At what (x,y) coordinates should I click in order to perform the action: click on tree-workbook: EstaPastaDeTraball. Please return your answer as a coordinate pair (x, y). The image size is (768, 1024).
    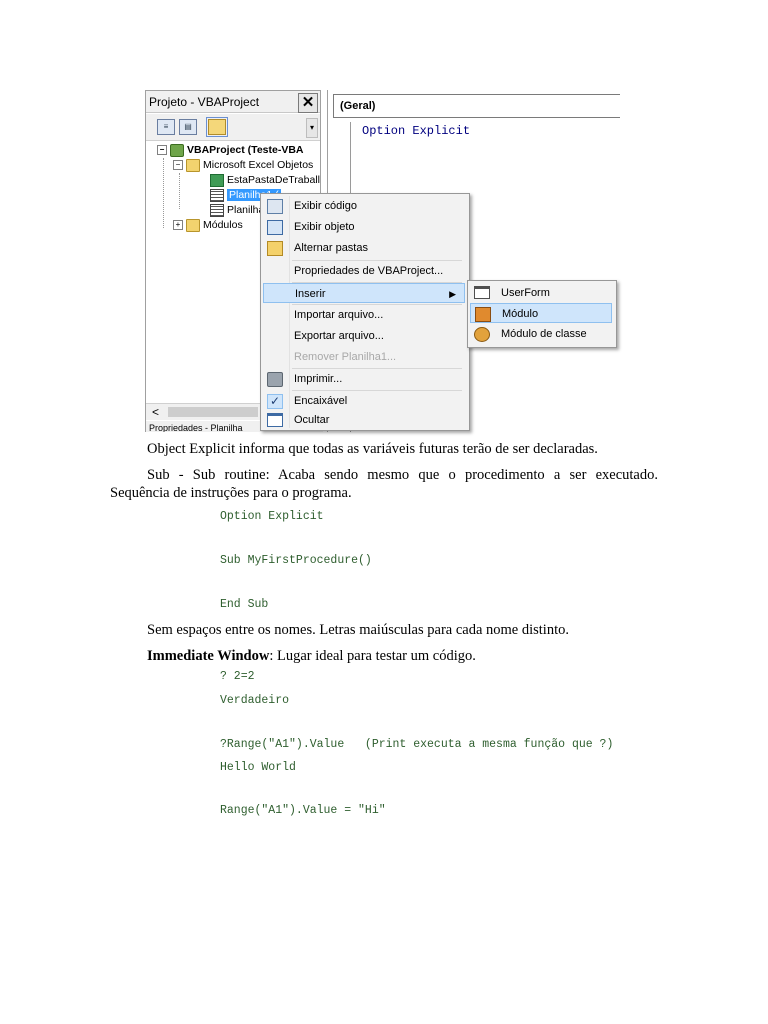
    Looking at the image, I should click on (265, 180).